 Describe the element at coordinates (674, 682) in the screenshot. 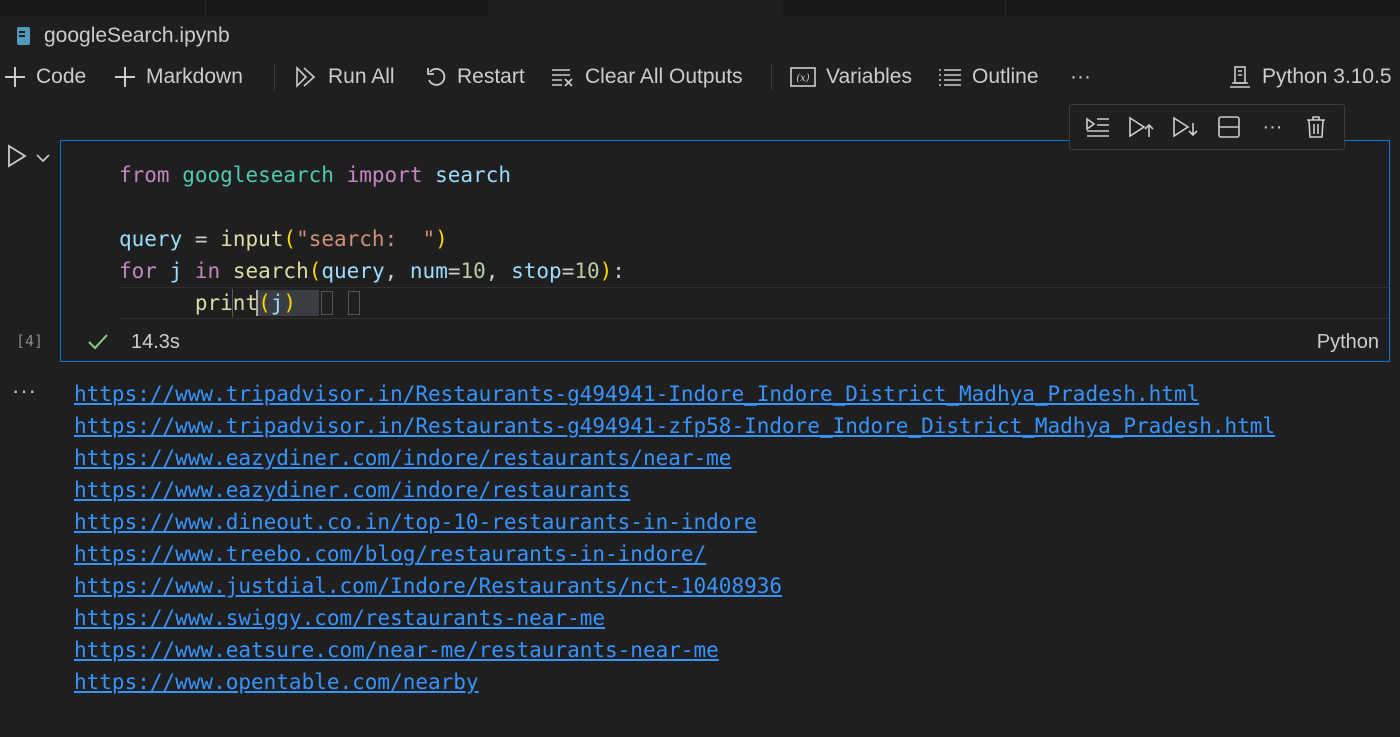

I see `output-link: https://www.opentable.com/nearby` at that location.